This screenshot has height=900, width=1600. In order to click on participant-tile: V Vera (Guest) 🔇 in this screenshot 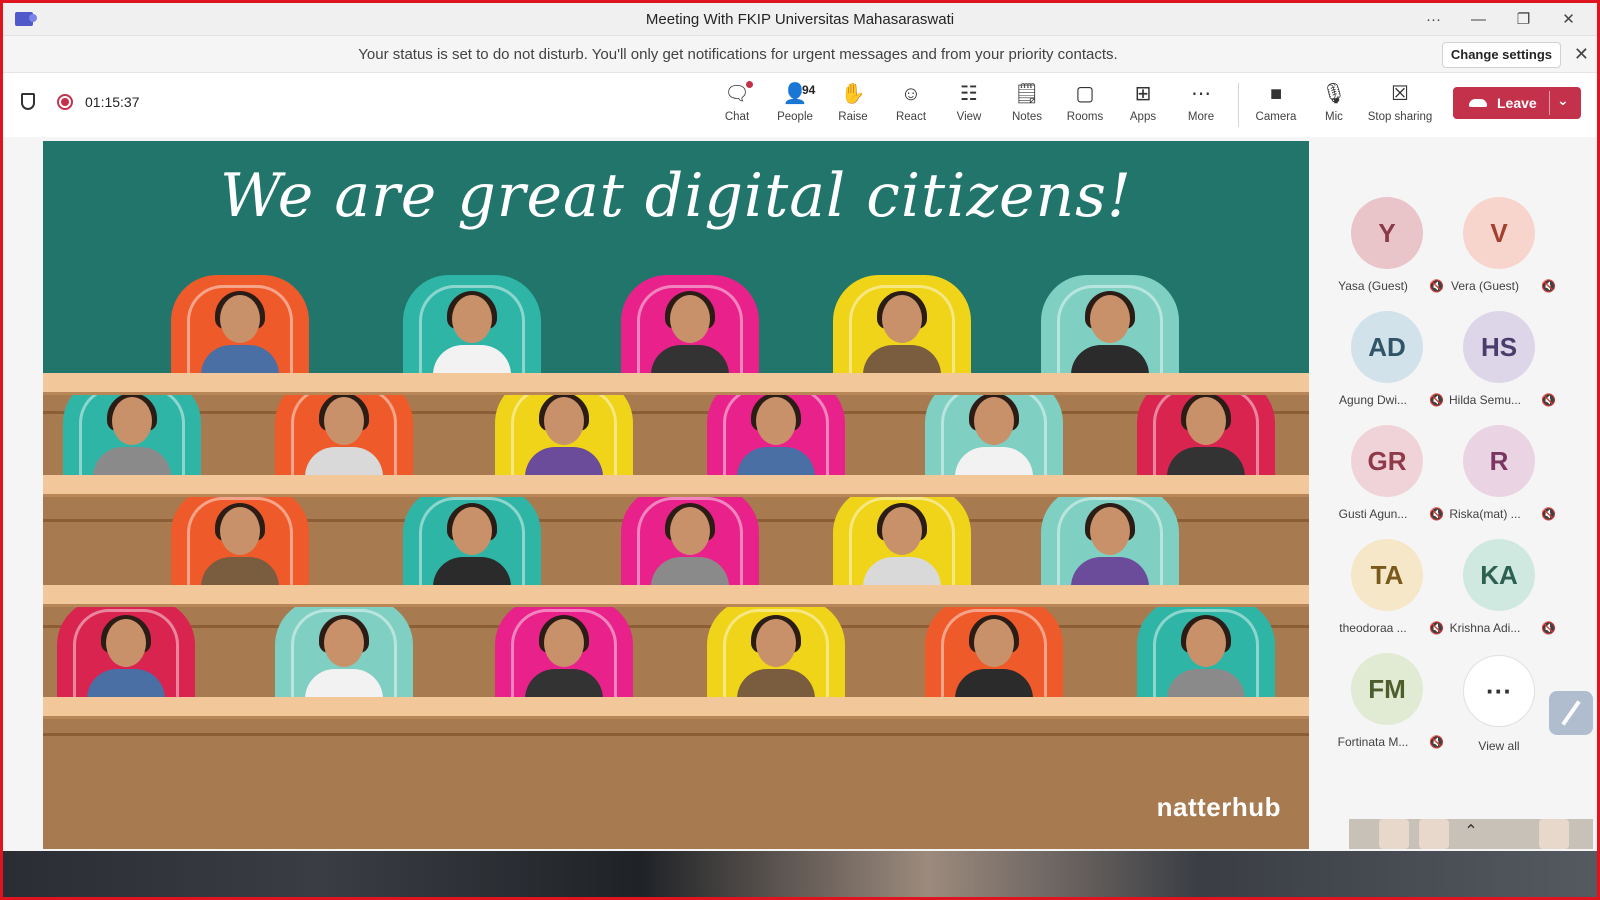, I will do `click(1502, 253)`.